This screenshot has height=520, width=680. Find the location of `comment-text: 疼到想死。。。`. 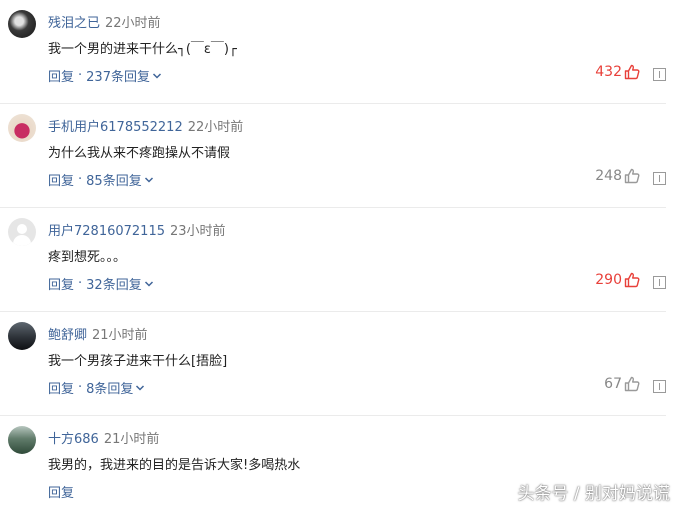

comment-text: 疼到想死。。。 is located at coordinates (87, 257).